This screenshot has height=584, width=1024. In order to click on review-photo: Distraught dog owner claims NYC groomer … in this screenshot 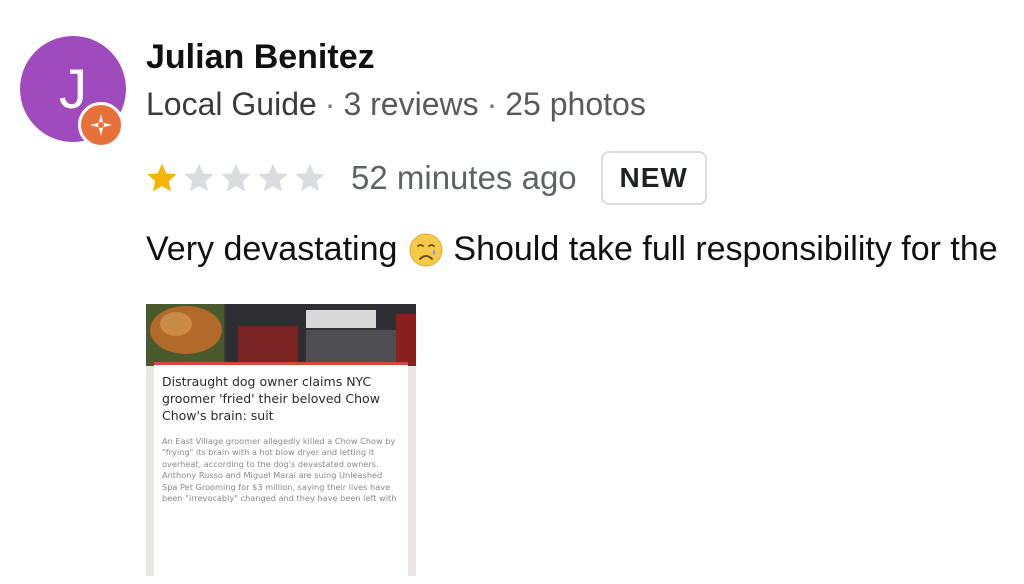, I will do `click(281, 440)`.